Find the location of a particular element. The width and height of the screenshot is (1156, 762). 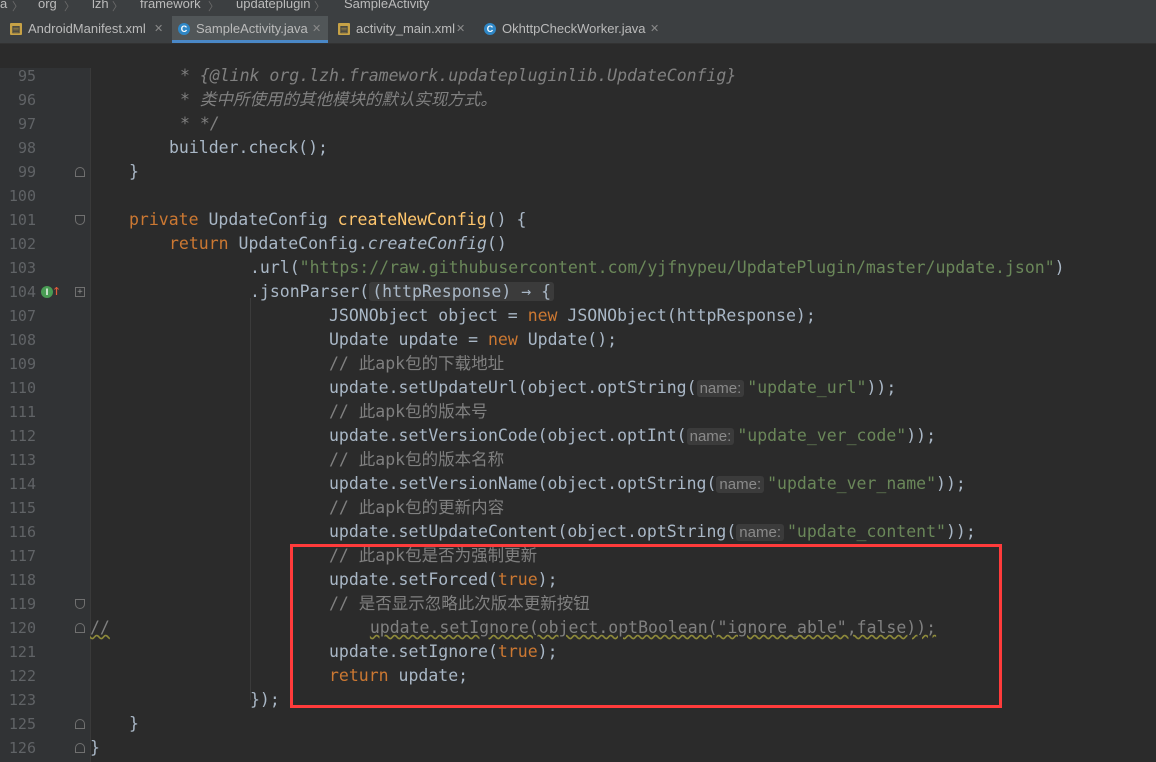

line-number: 114 is located at coordinates (22, 484).